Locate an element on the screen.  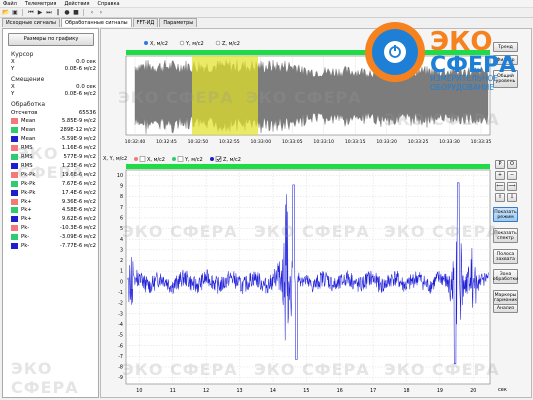
offset-title: Смещение is located at coordinates (28, 79).